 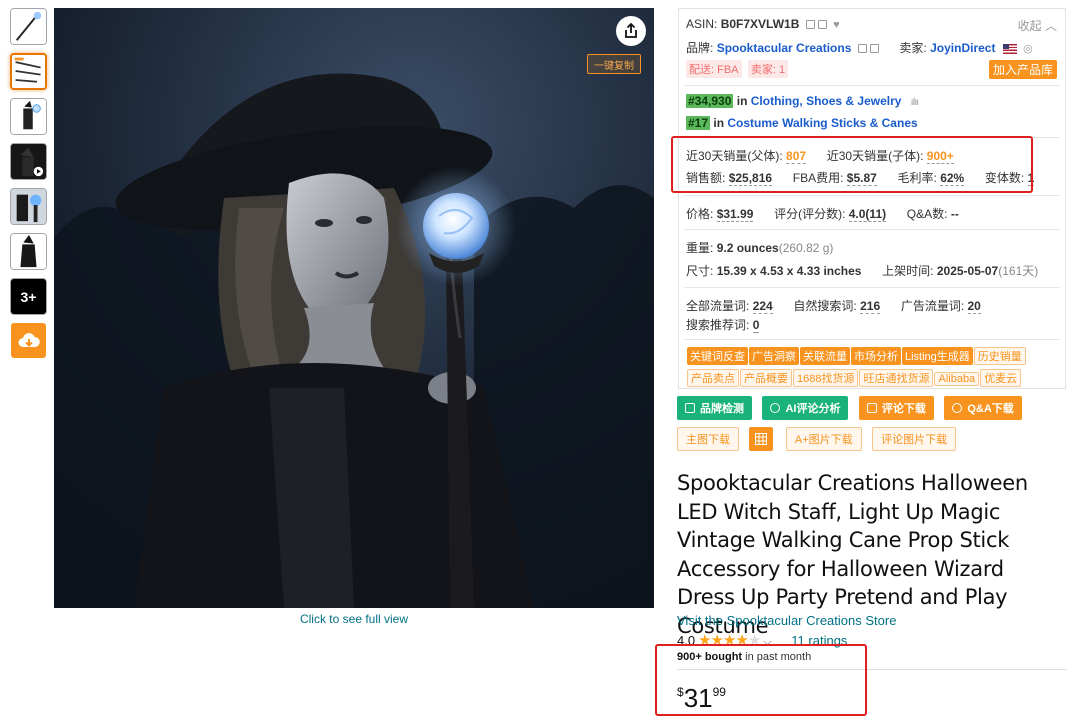 What do you see at coordinates (28, 340) in the screenshot?
I see `download-images-button` at bounding box center [28, 340].